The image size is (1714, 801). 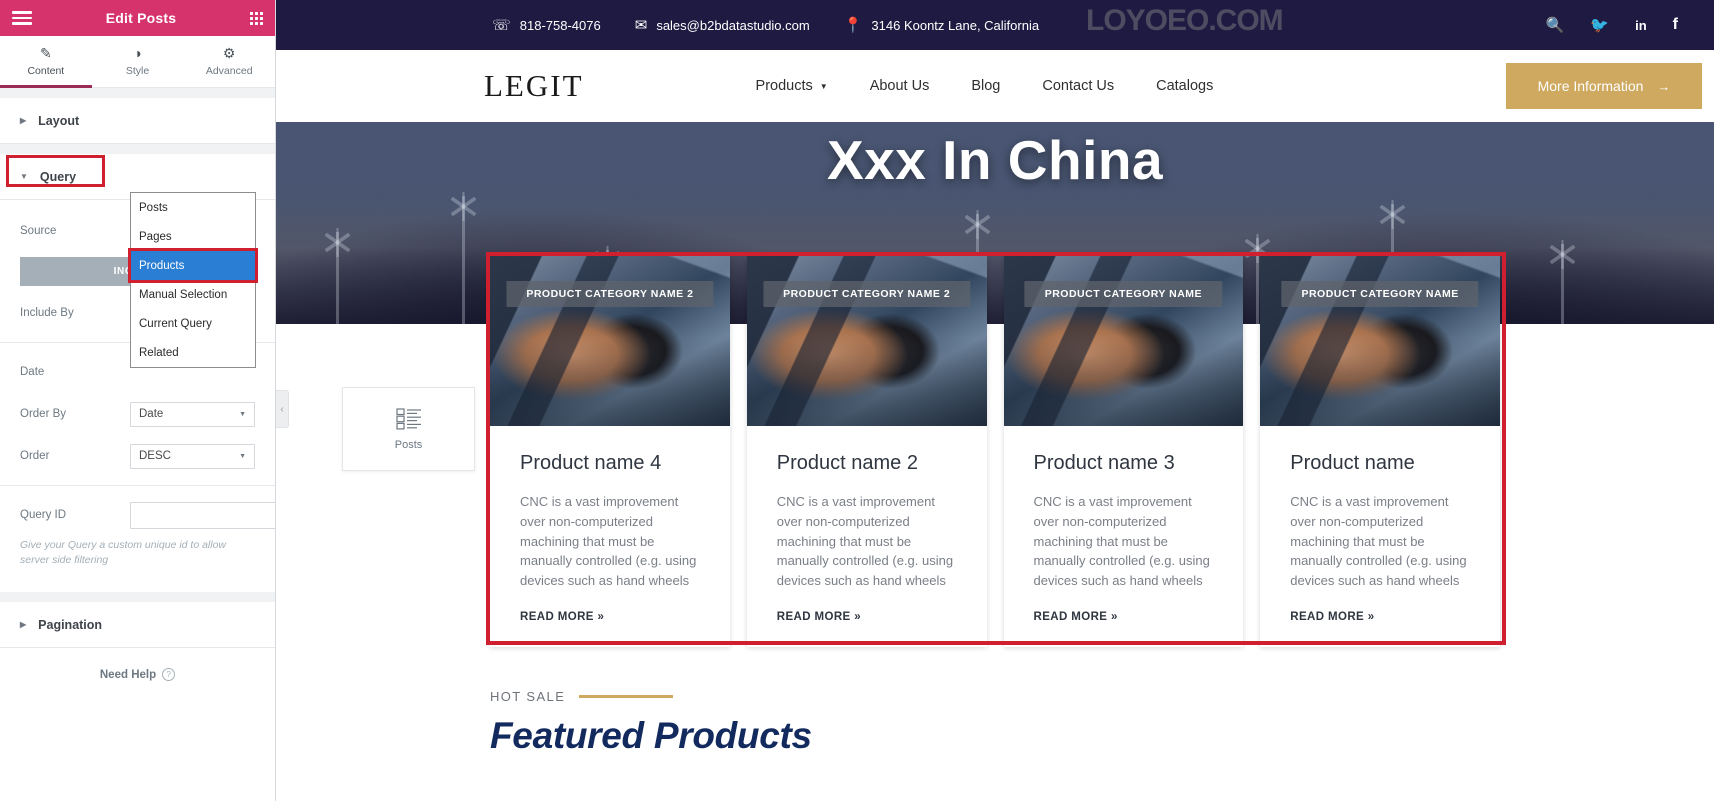 What do you see at coordinates (1675, 25) in the screenshot?
I see `facebook-icon: f` at bounding box center [1675, 25].